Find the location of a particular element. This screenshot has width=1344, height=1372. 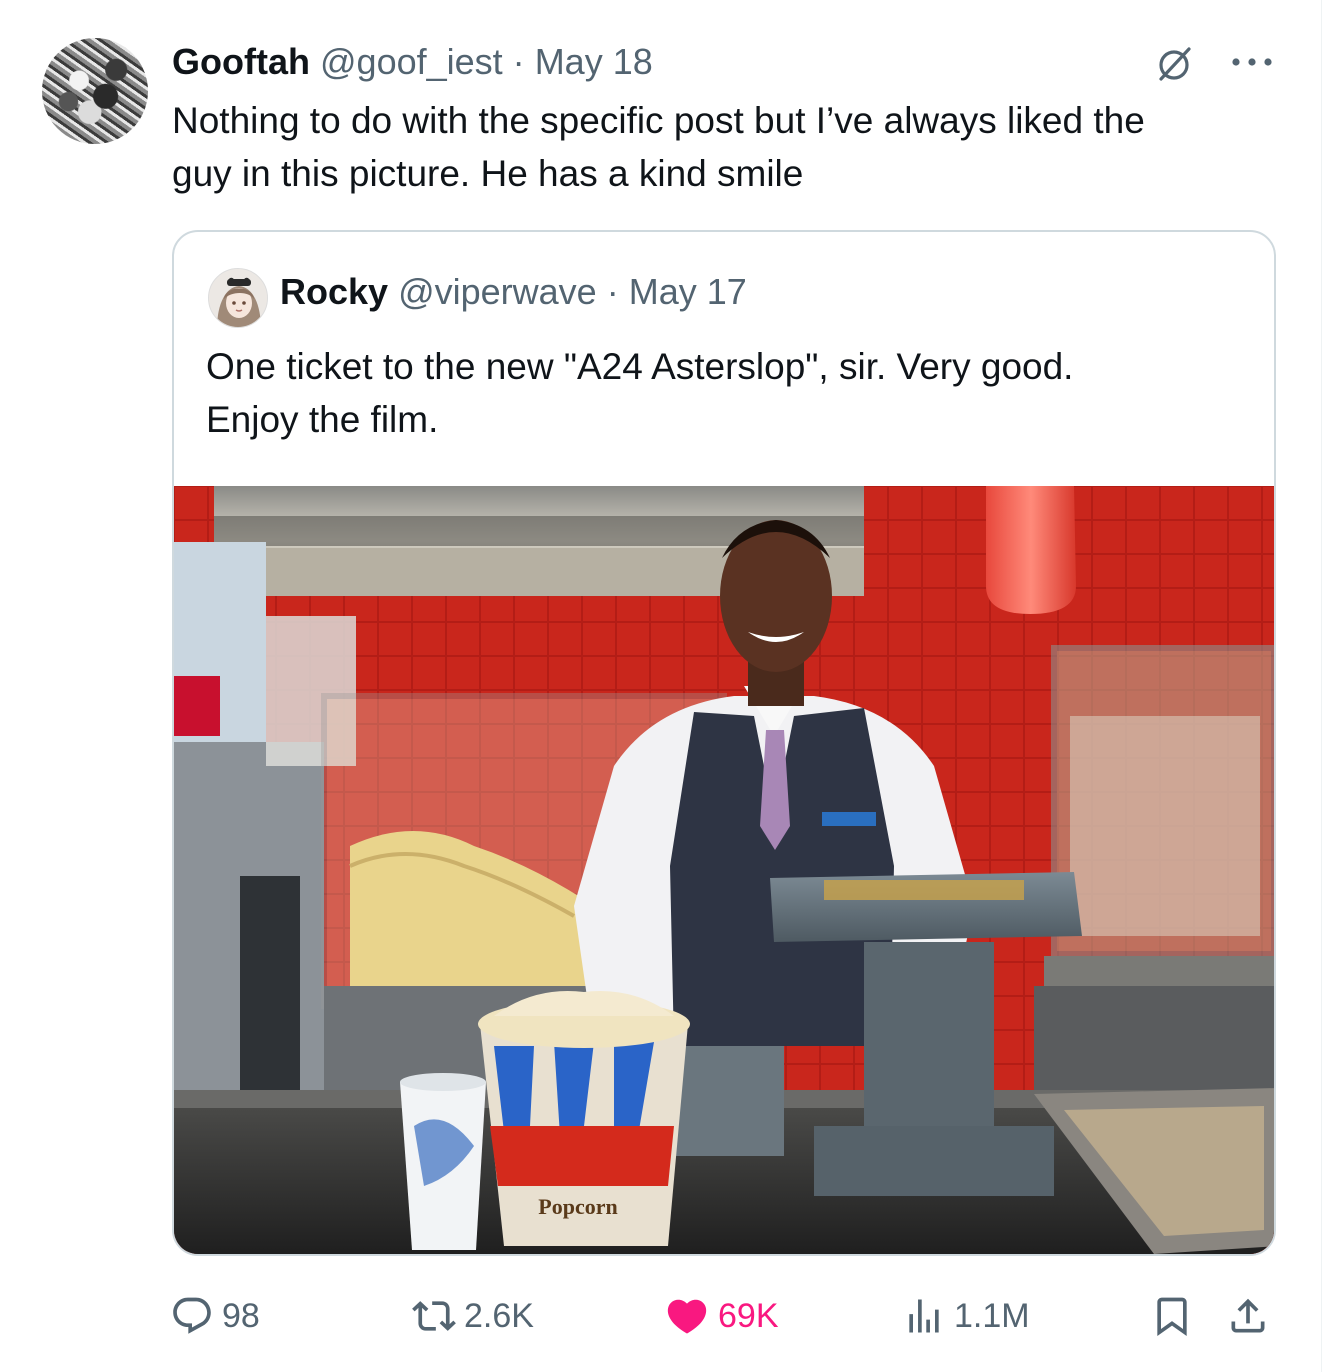

post-text-line: guy in this picture. He has a kind smile is located at coordinates (488, 173).